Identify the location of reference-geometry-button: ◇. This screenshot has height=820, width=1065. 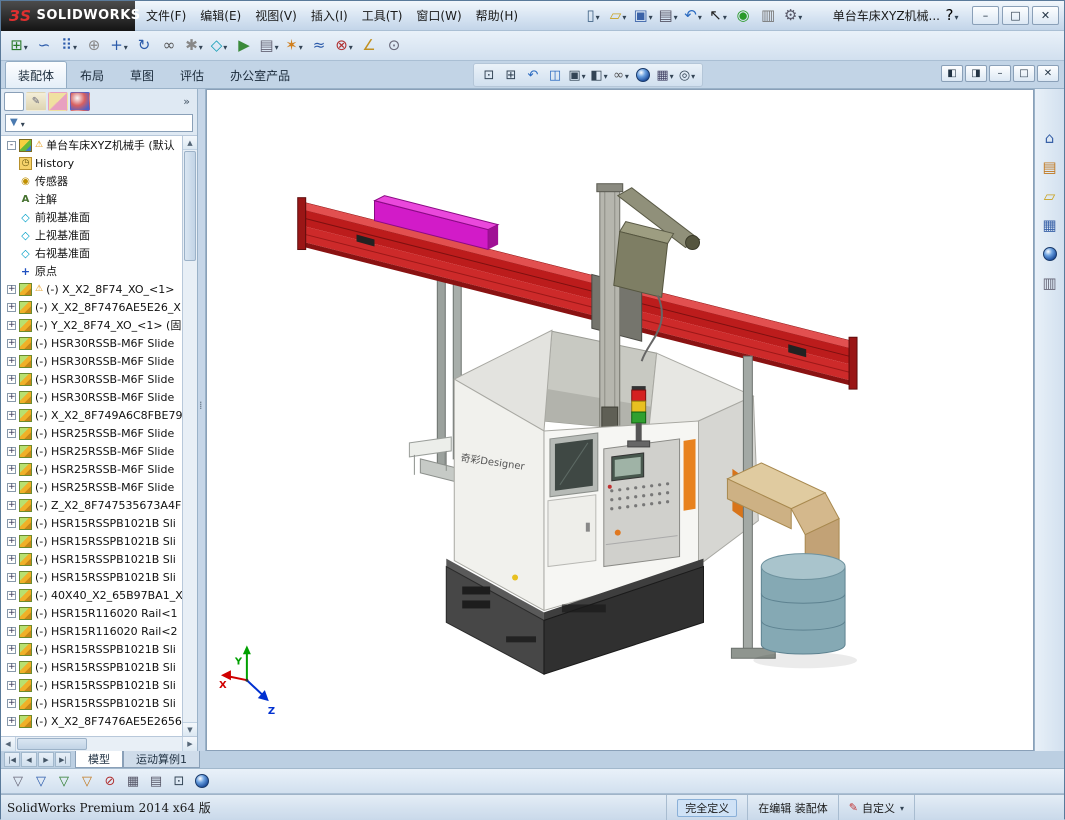
(219, 46).